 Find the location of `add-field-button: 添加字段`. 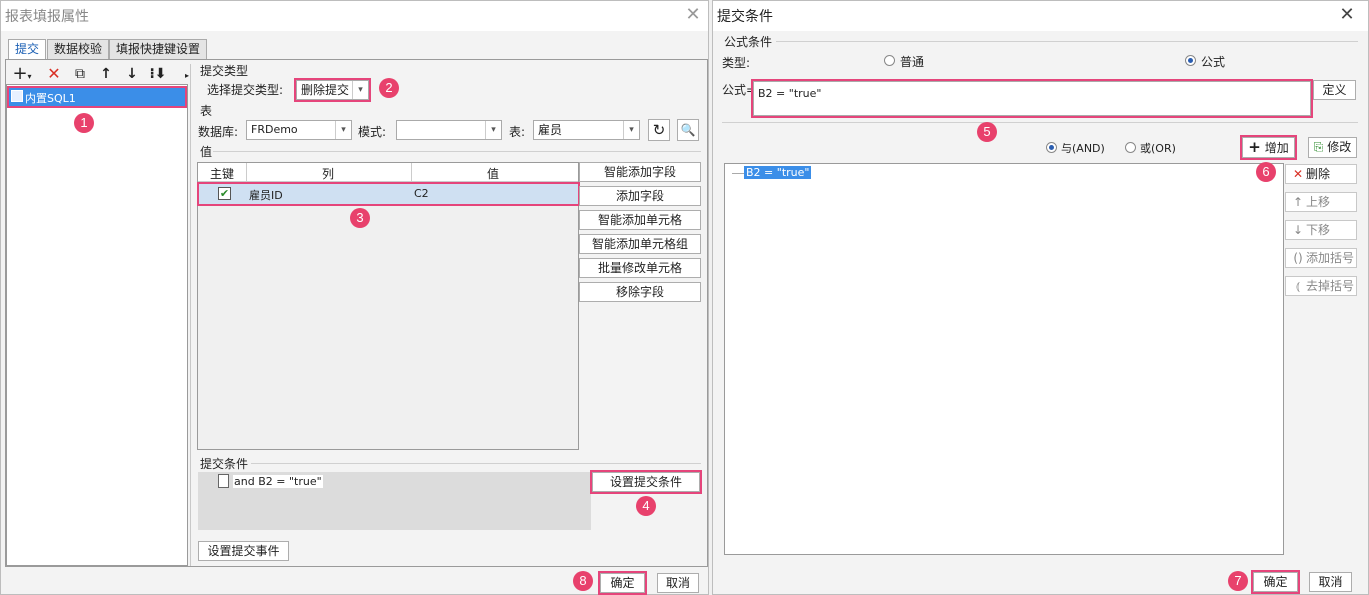

add-field-button: 添加字段 is located at coordinates (640, 196).